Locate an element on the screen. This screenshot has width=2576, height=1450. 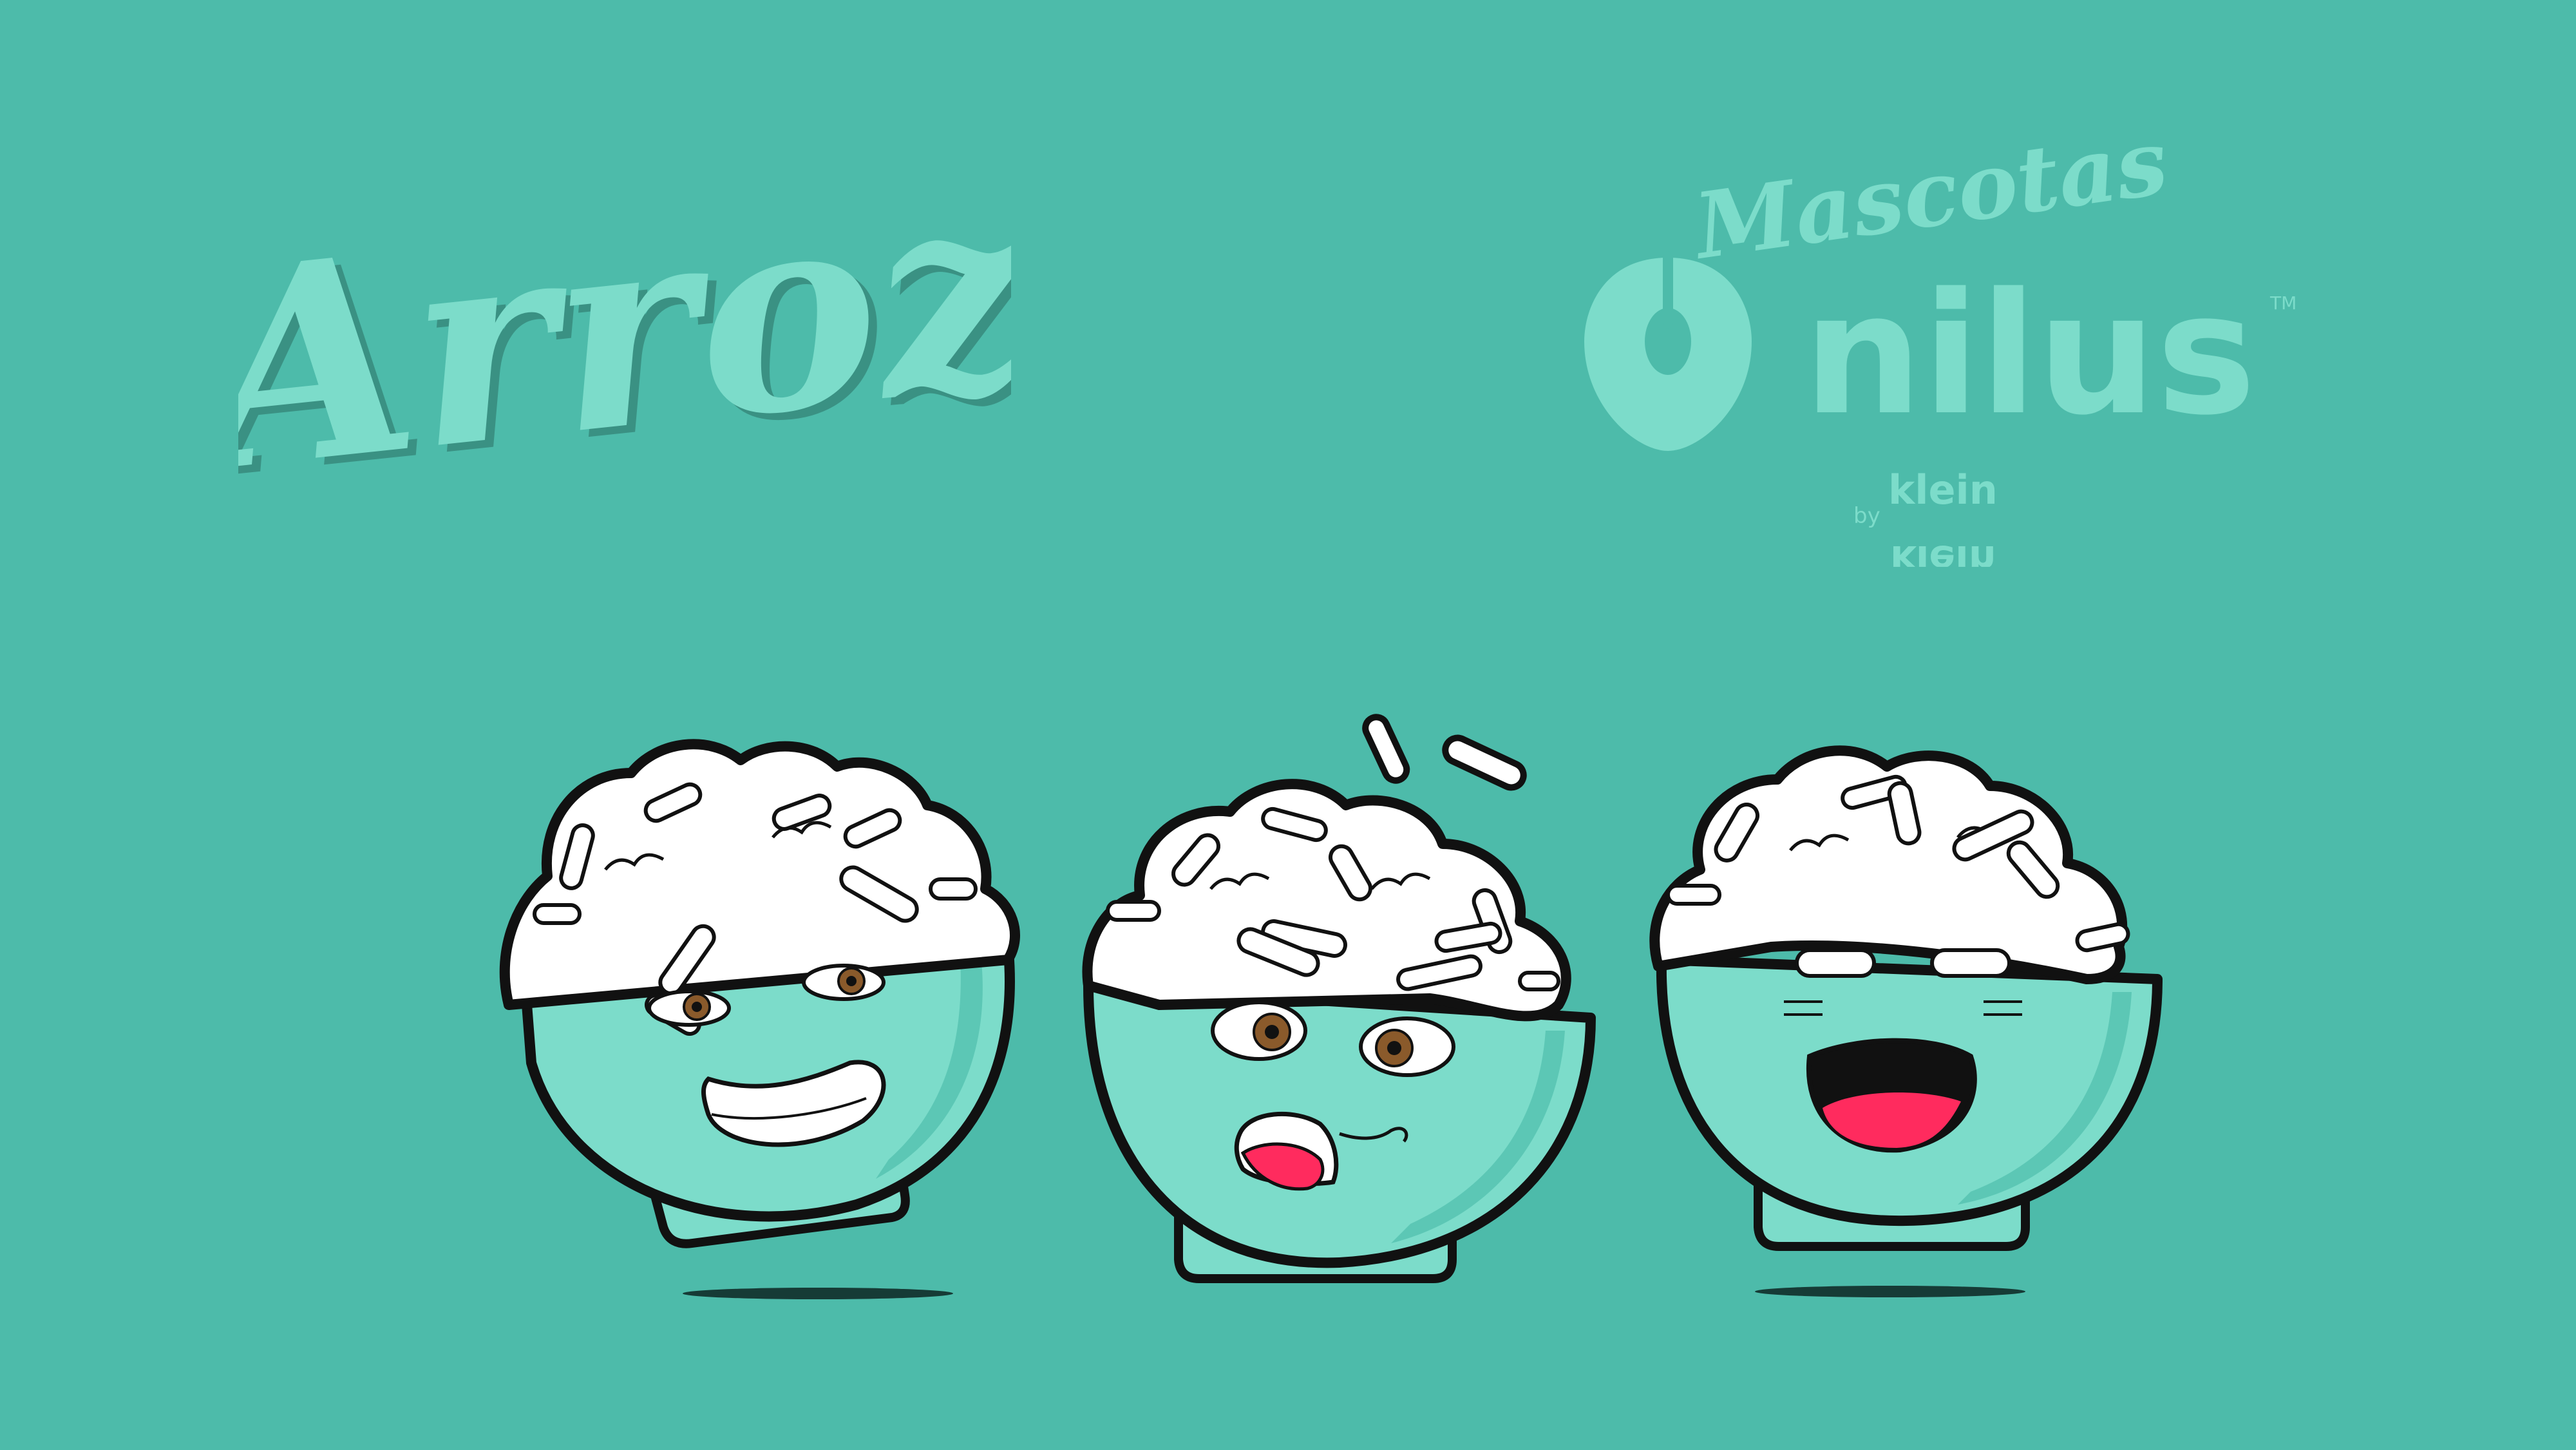
mascot-confused is located at coordinates (1339, 999).